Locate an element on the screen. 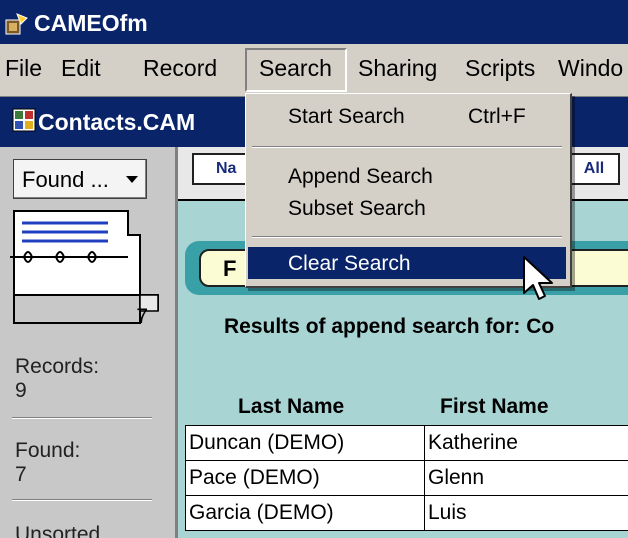 This screenshot has width=628, height=538. menu-sharing: Sharing is located at coordinates (397, 68).